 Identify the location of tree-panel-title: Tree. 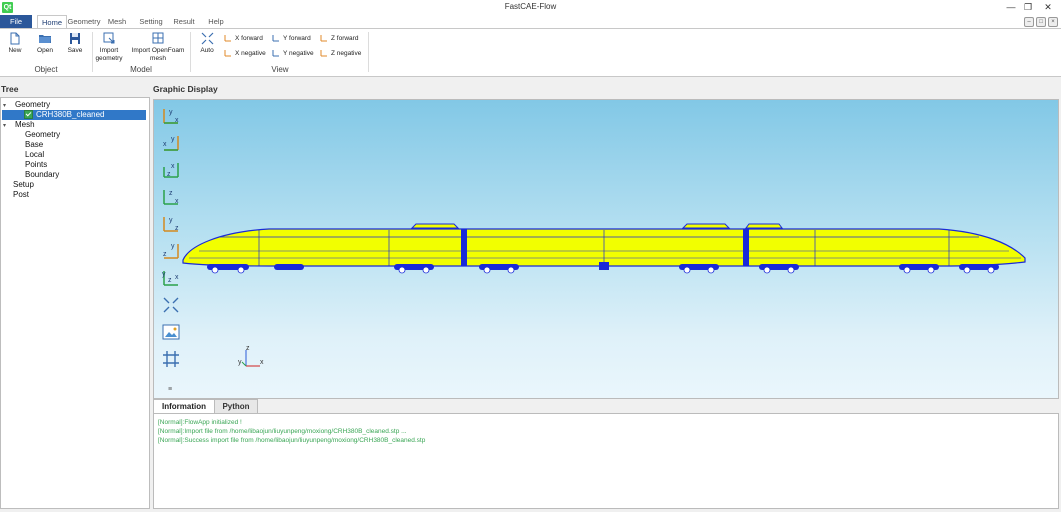
(10, 89).